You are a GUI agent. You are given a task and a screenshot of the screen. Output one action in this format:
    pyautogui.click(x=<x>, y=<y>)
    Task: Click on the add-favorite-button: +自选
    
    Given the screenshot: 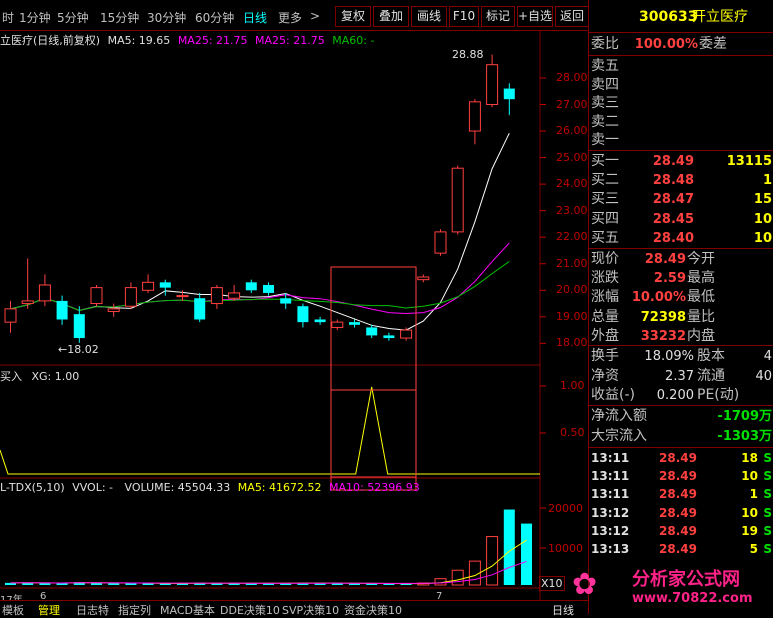 What is the action you would take?
    pyautogui.click(x=535, y=16)
    